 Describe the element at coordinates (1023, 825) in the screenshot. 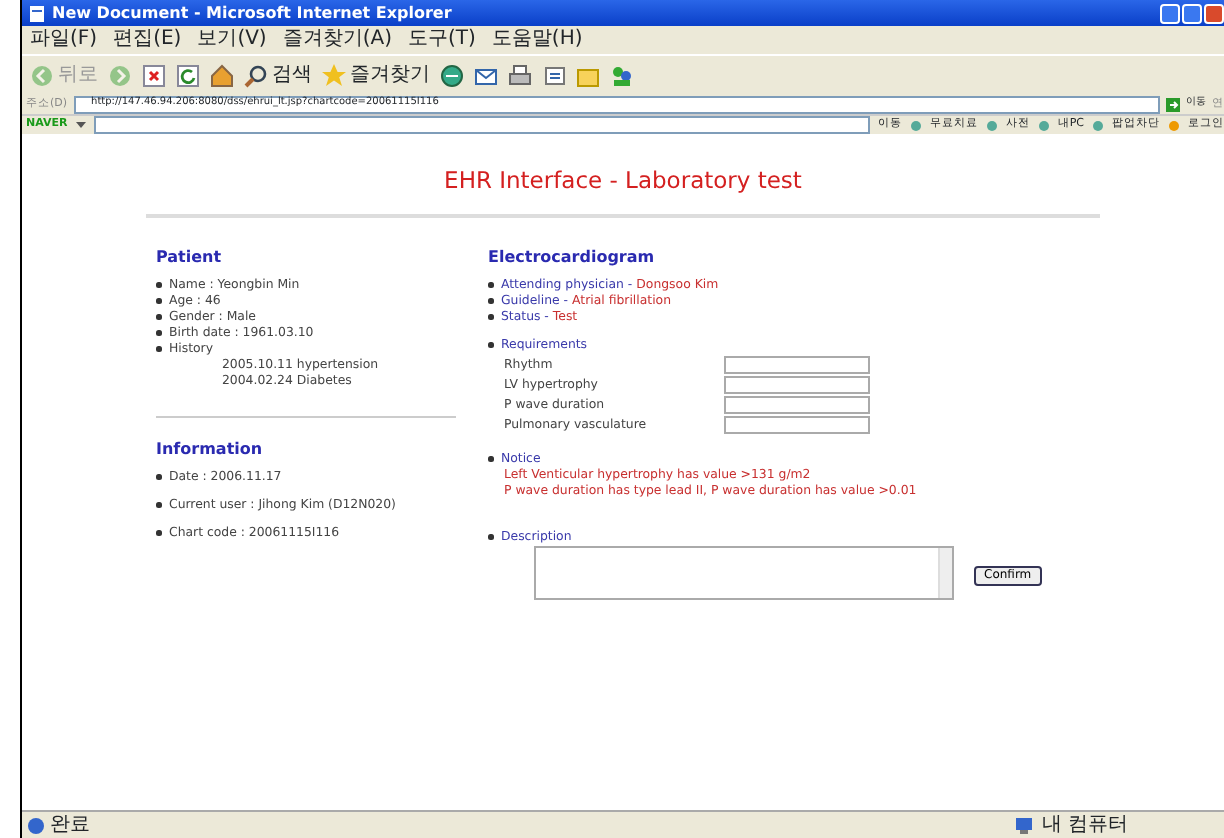

I see `computer-icon` at that location.